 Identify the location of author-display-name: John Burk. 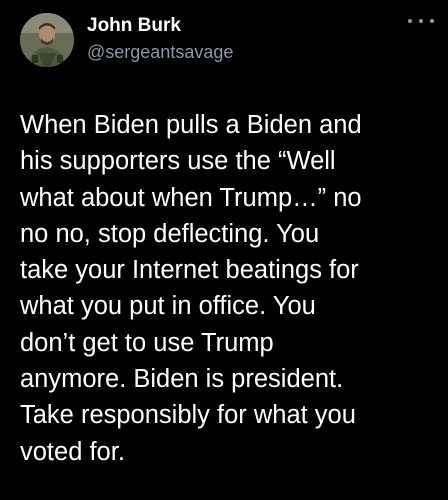
(134, 26).